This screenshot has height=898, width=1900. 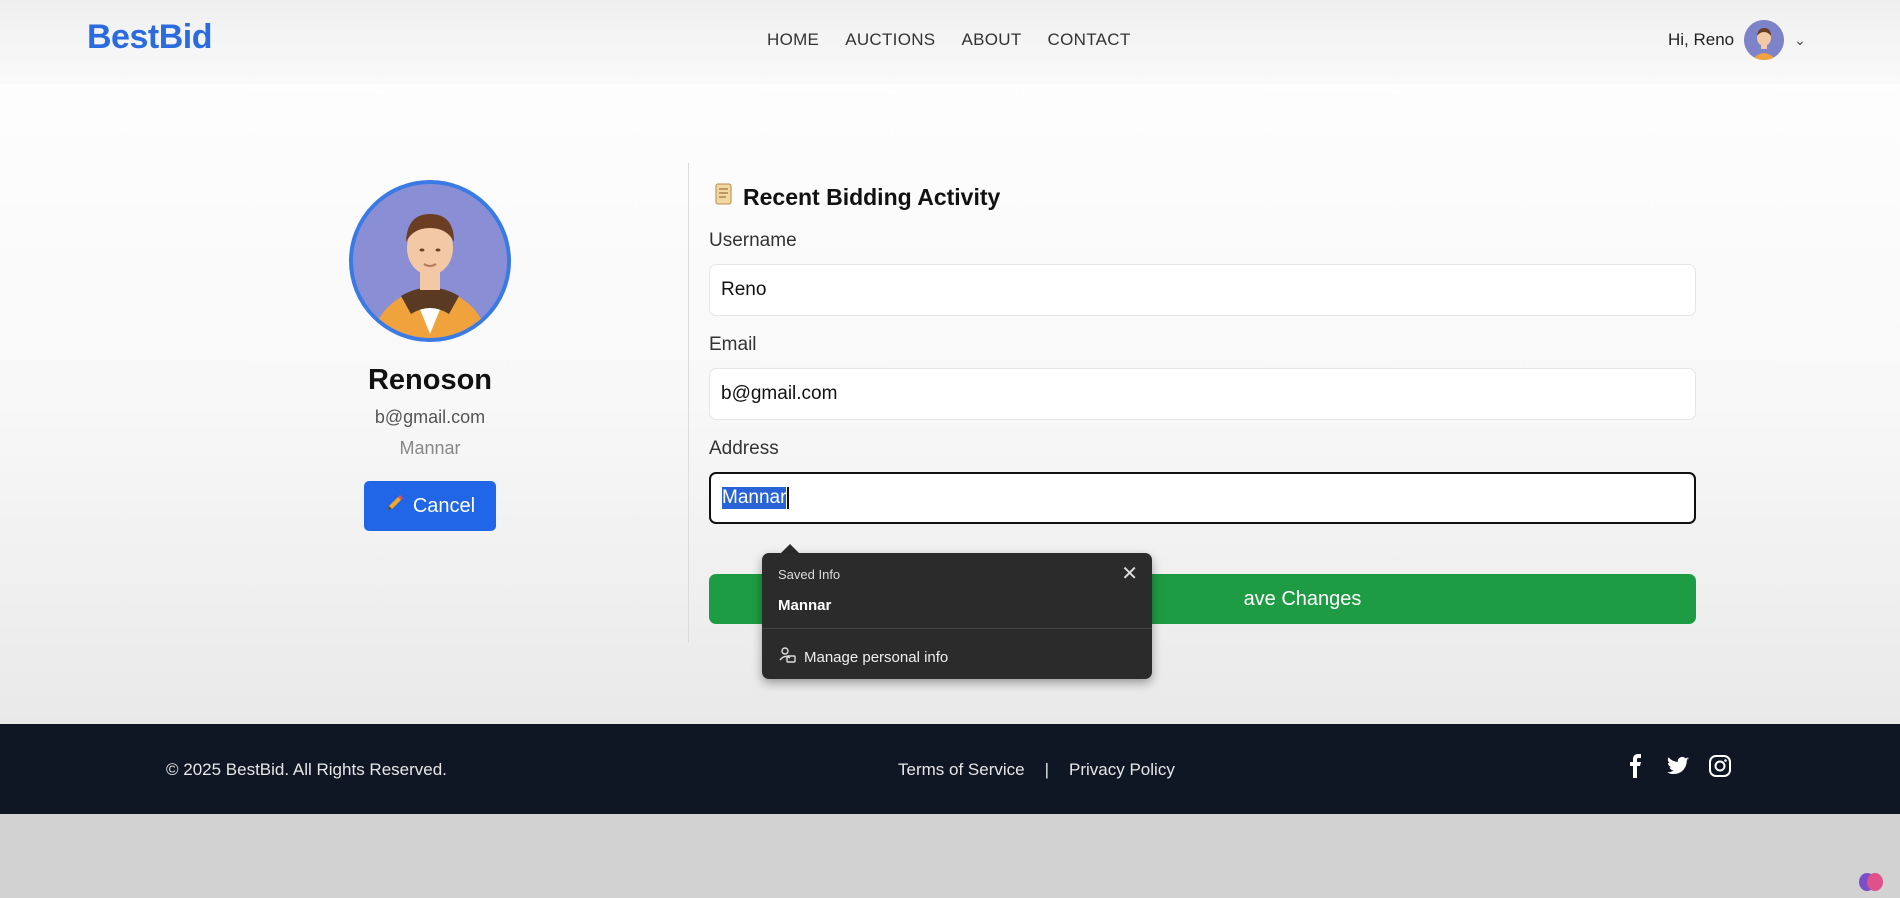 I want to click on user-avatar, so click(x=1764, y=40).